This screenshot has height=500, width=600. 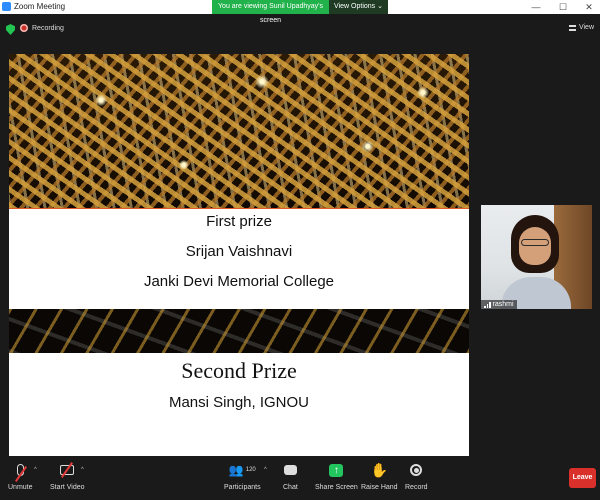 I want to click on minimize-button: —, so click(x=536, y=7).